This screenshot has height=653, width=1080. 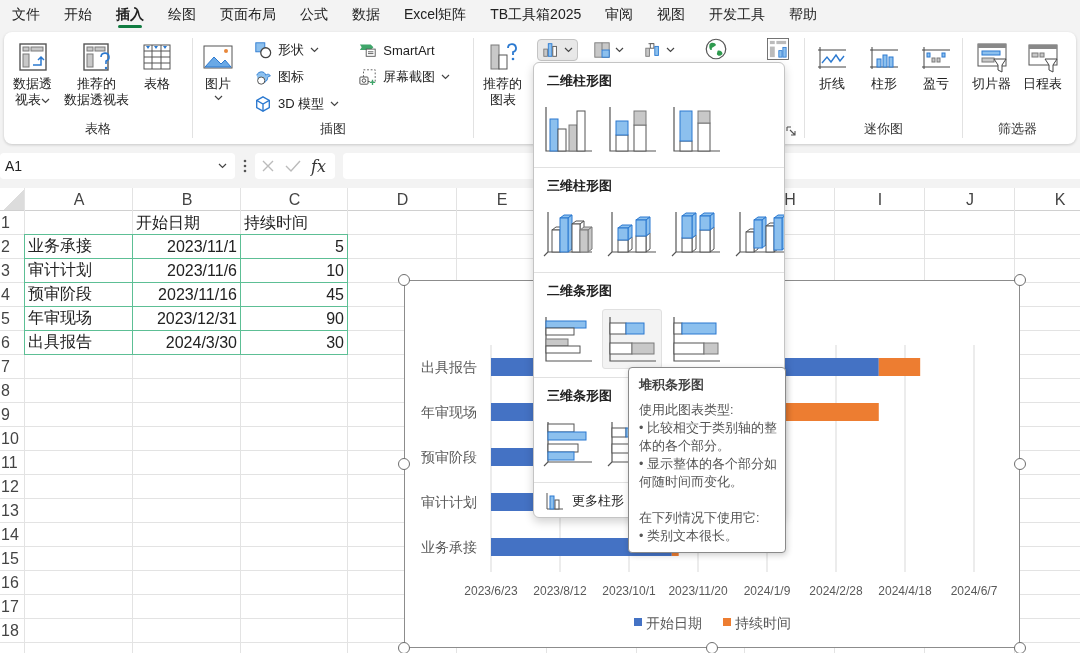 What do you see at coordinates (449, 367) in the screenshot?
I see `category-label: 出具报告` at bounding box center [449, 367].